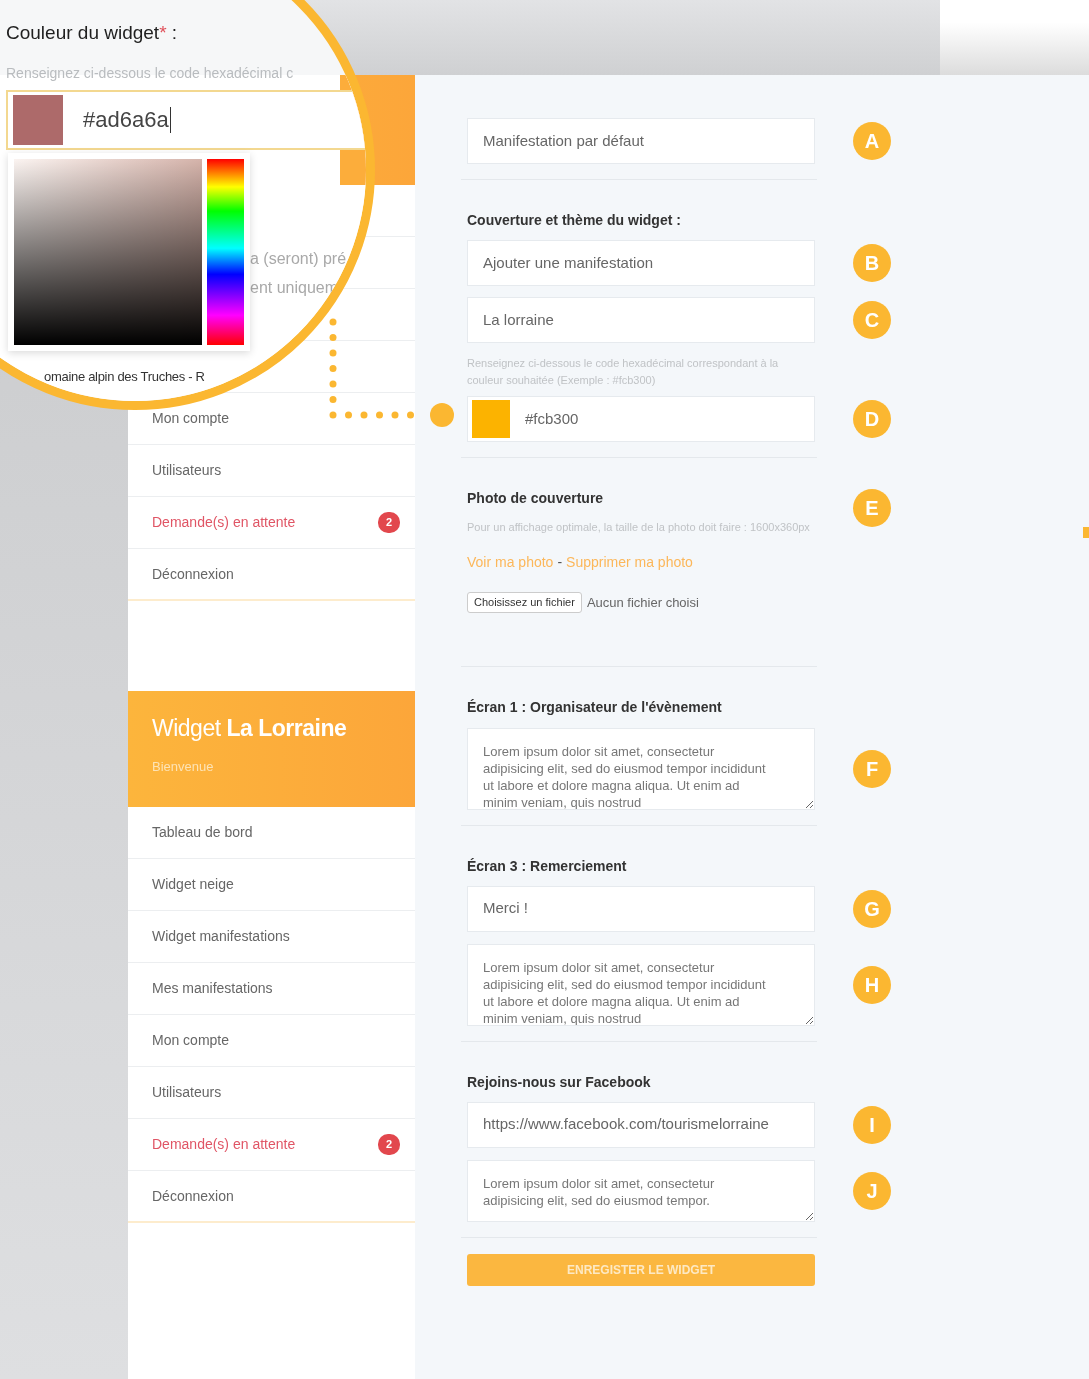 Image resolution: width=1089 pixels, height=1379 pixels. I want to click on field-label: Couleur du widget* :, so click(92, 33).